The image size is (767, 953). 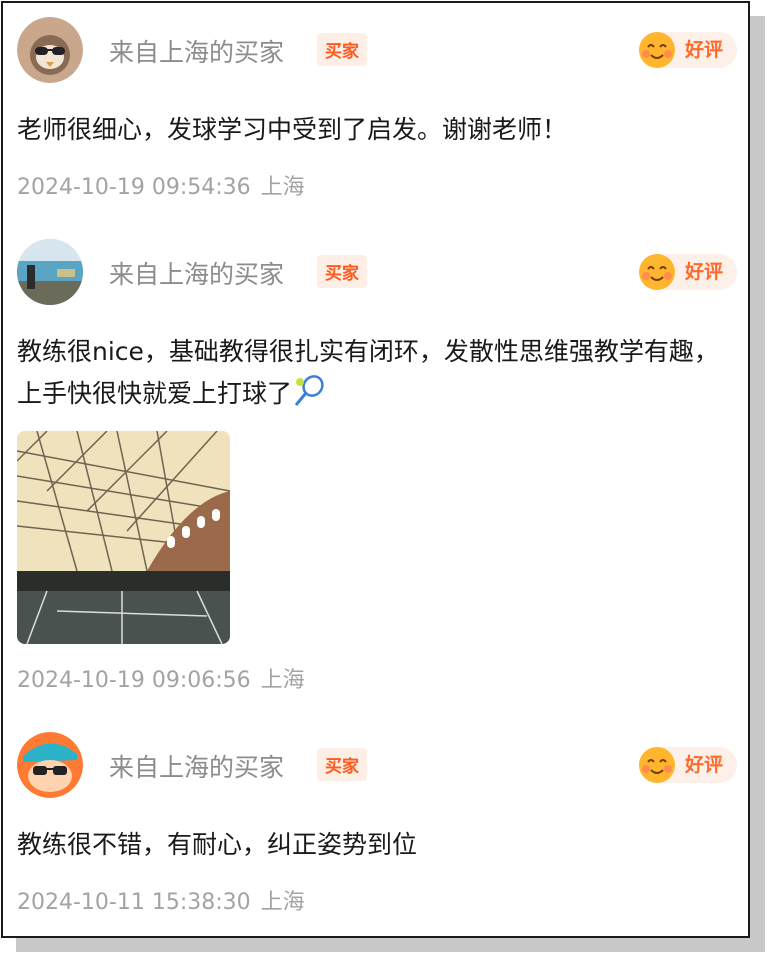 What do you see at coordinates (377, 900) in the screenshot?
I see `review-meta: 2024-10-11 15:38:30 上海` at bounding box center [377, 900].